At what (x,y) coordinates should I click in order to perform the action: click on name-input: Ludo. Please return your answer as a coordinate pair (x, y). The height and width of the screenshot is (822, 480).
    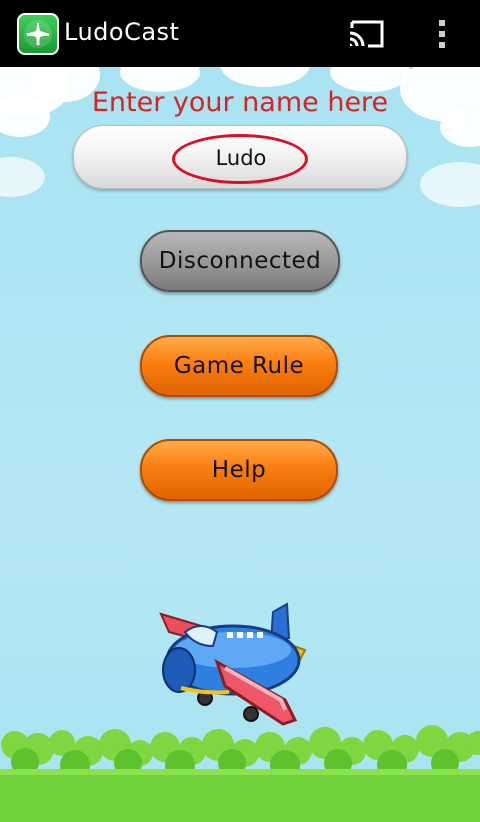
    Looking at the image, I should click on (240, 157).